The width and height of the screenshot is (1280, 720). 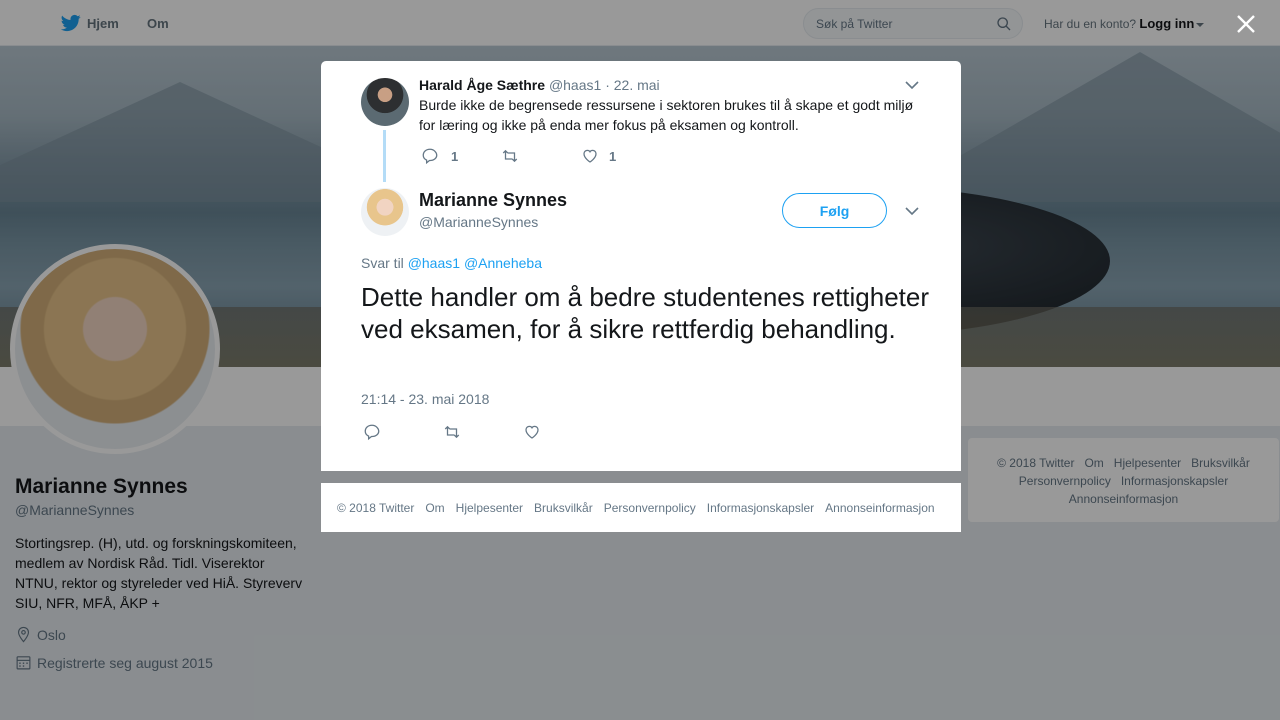 What do you see at coordinates (375, 508) in the screenshot?
I see `footer-link: © 2018 Twitter` at bounding box center [375, 508].